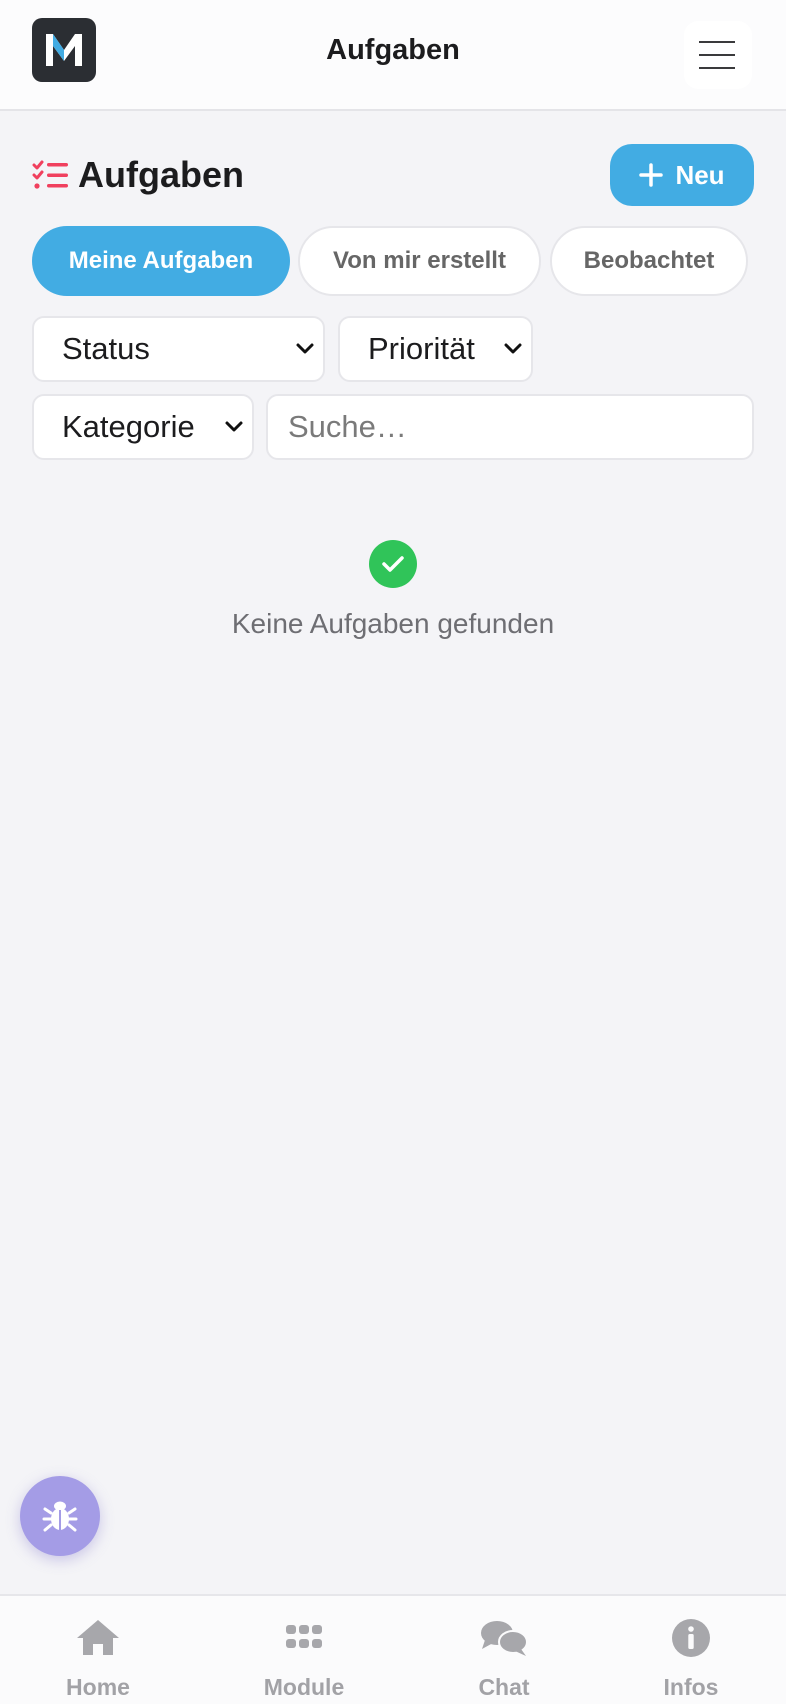 This screenshot has height=1704, width=786. What do you see at coordinates (393, 564) in the screenshot?
I see `check-circle-icon` at bounding box center [393, 564].